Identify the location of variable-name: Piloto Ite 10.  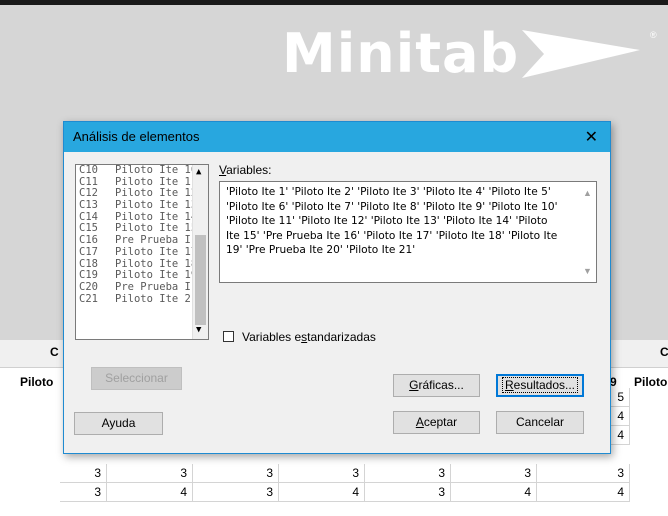
(156, 170).